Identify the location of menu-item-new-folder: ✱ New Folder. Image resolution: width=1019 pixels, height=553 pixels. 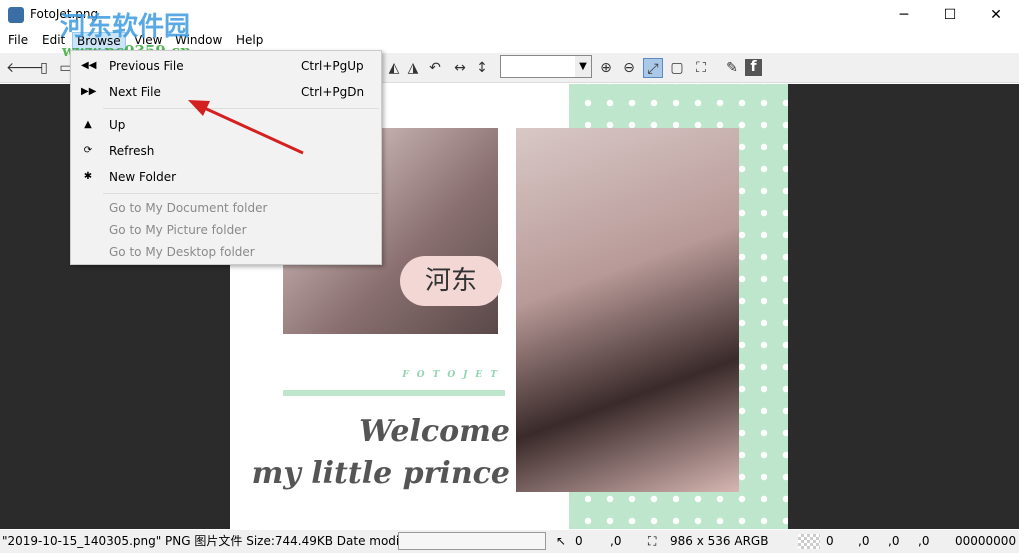
(226, 177).